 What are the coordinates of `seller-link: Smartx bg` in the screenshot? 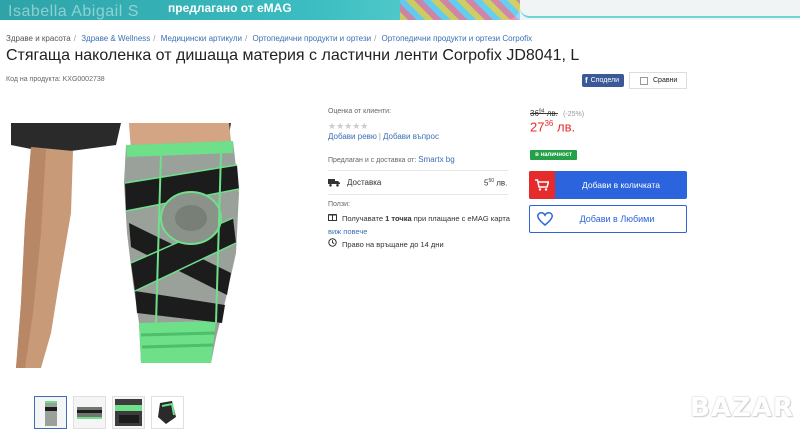 It's located at (436, 159).